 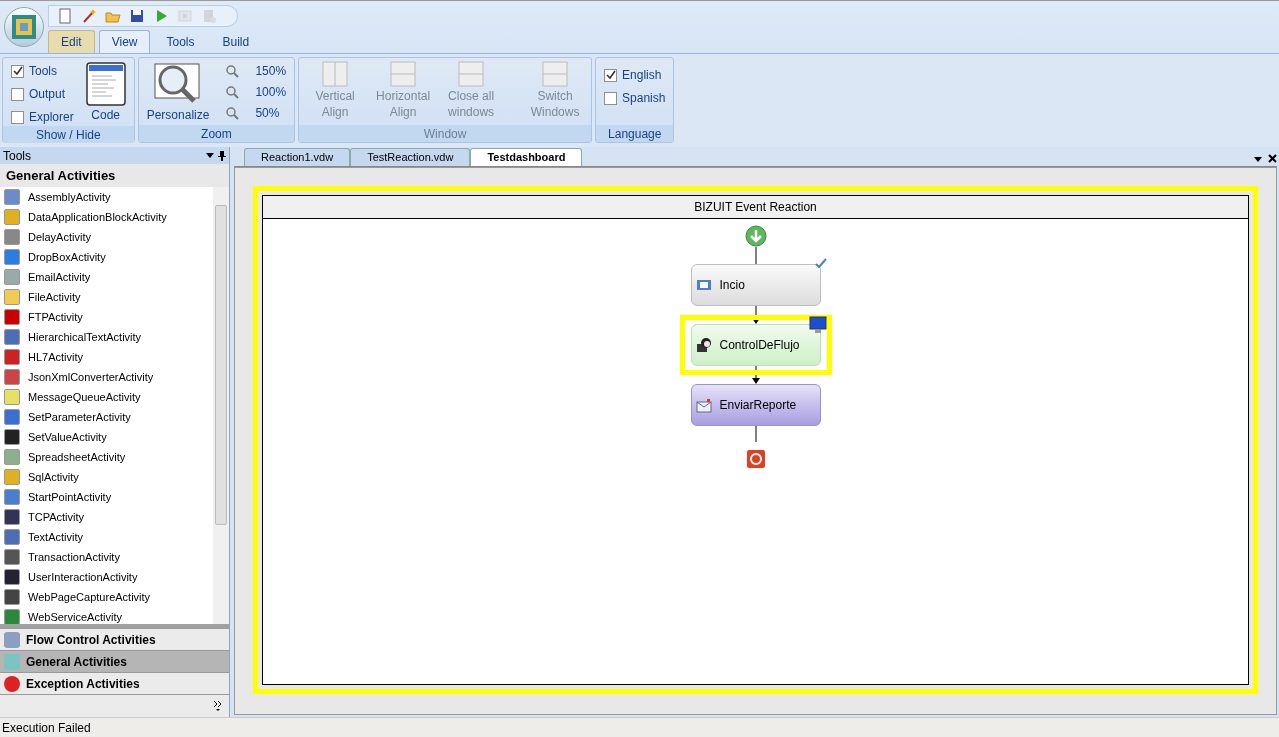 What do you see at coordinates (297, 157) in the screenshot?
I see `document-tab: Reaction1.vdw` at bounding box center [297, 157].